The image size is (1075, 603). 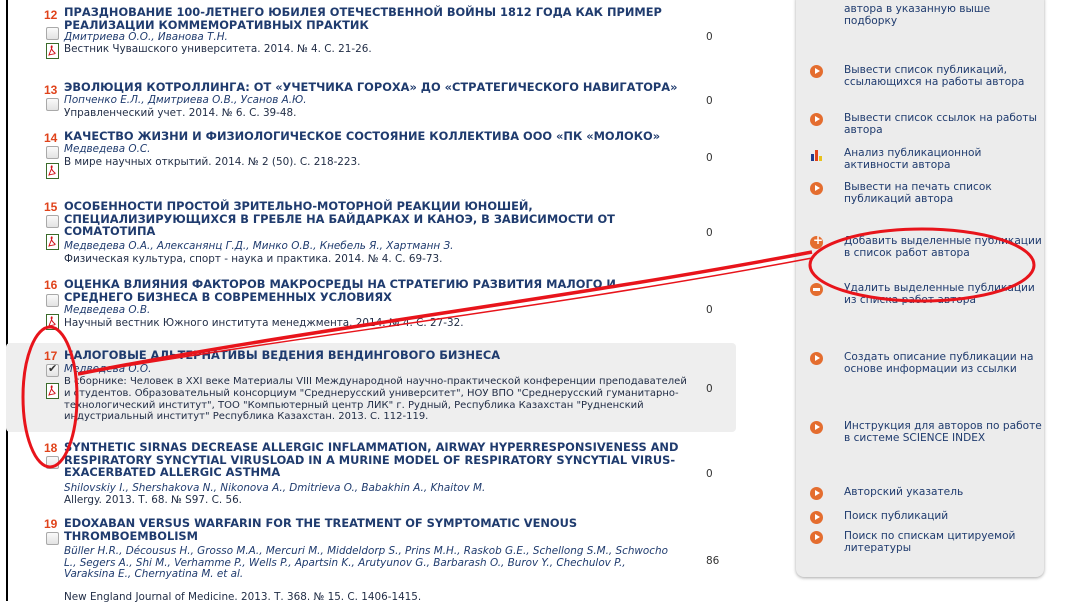 I want to click on sidebar-item-label: Поиск по спискам цитируемой литературы, so click(x=930, y=542).